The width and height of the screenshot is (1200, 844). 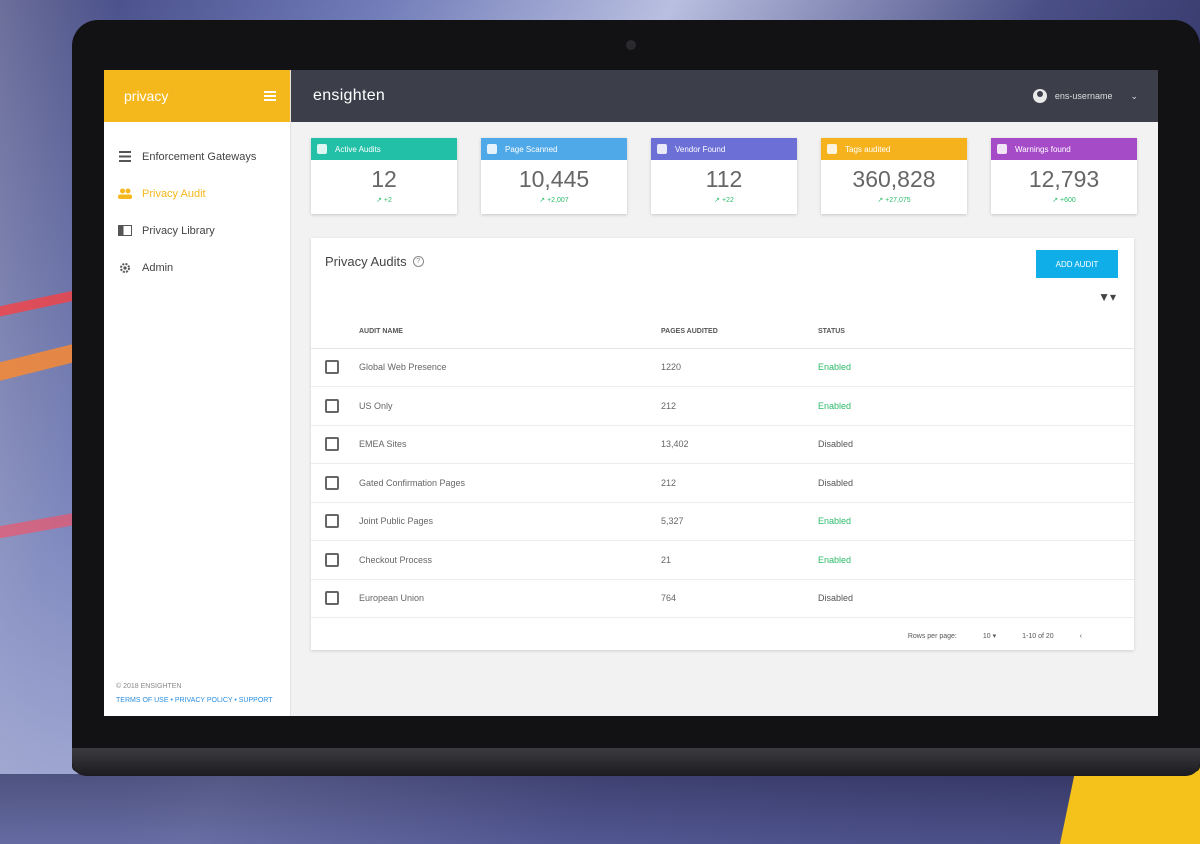 What do you see at coordinates (125, 231) in the screenshot?
I see `library-icon` at bounding box center [125, 231].